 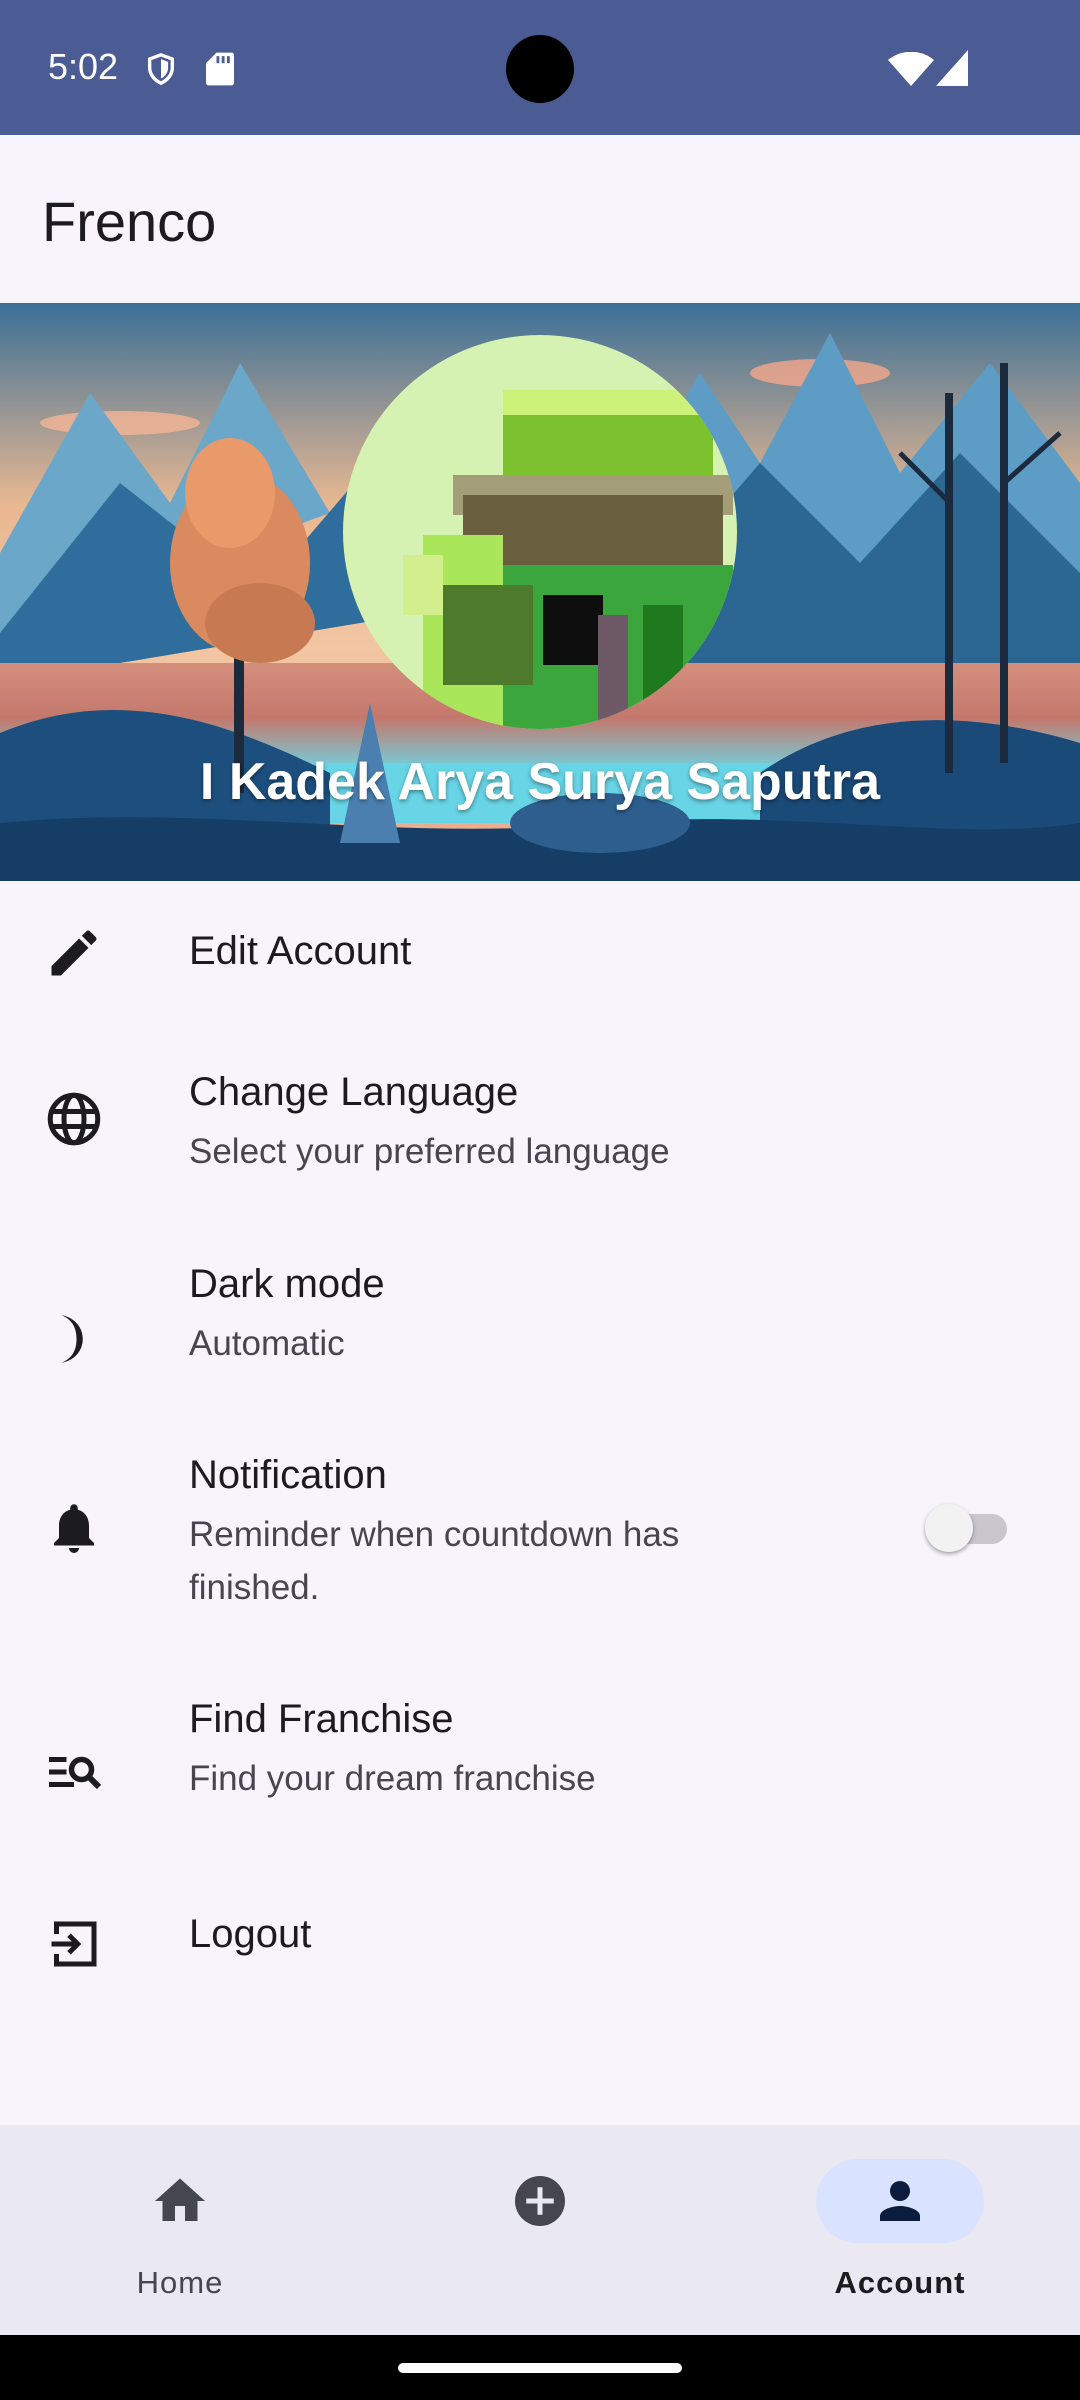 I want to click on add-circle-icon, so click(x=540, y=2201).